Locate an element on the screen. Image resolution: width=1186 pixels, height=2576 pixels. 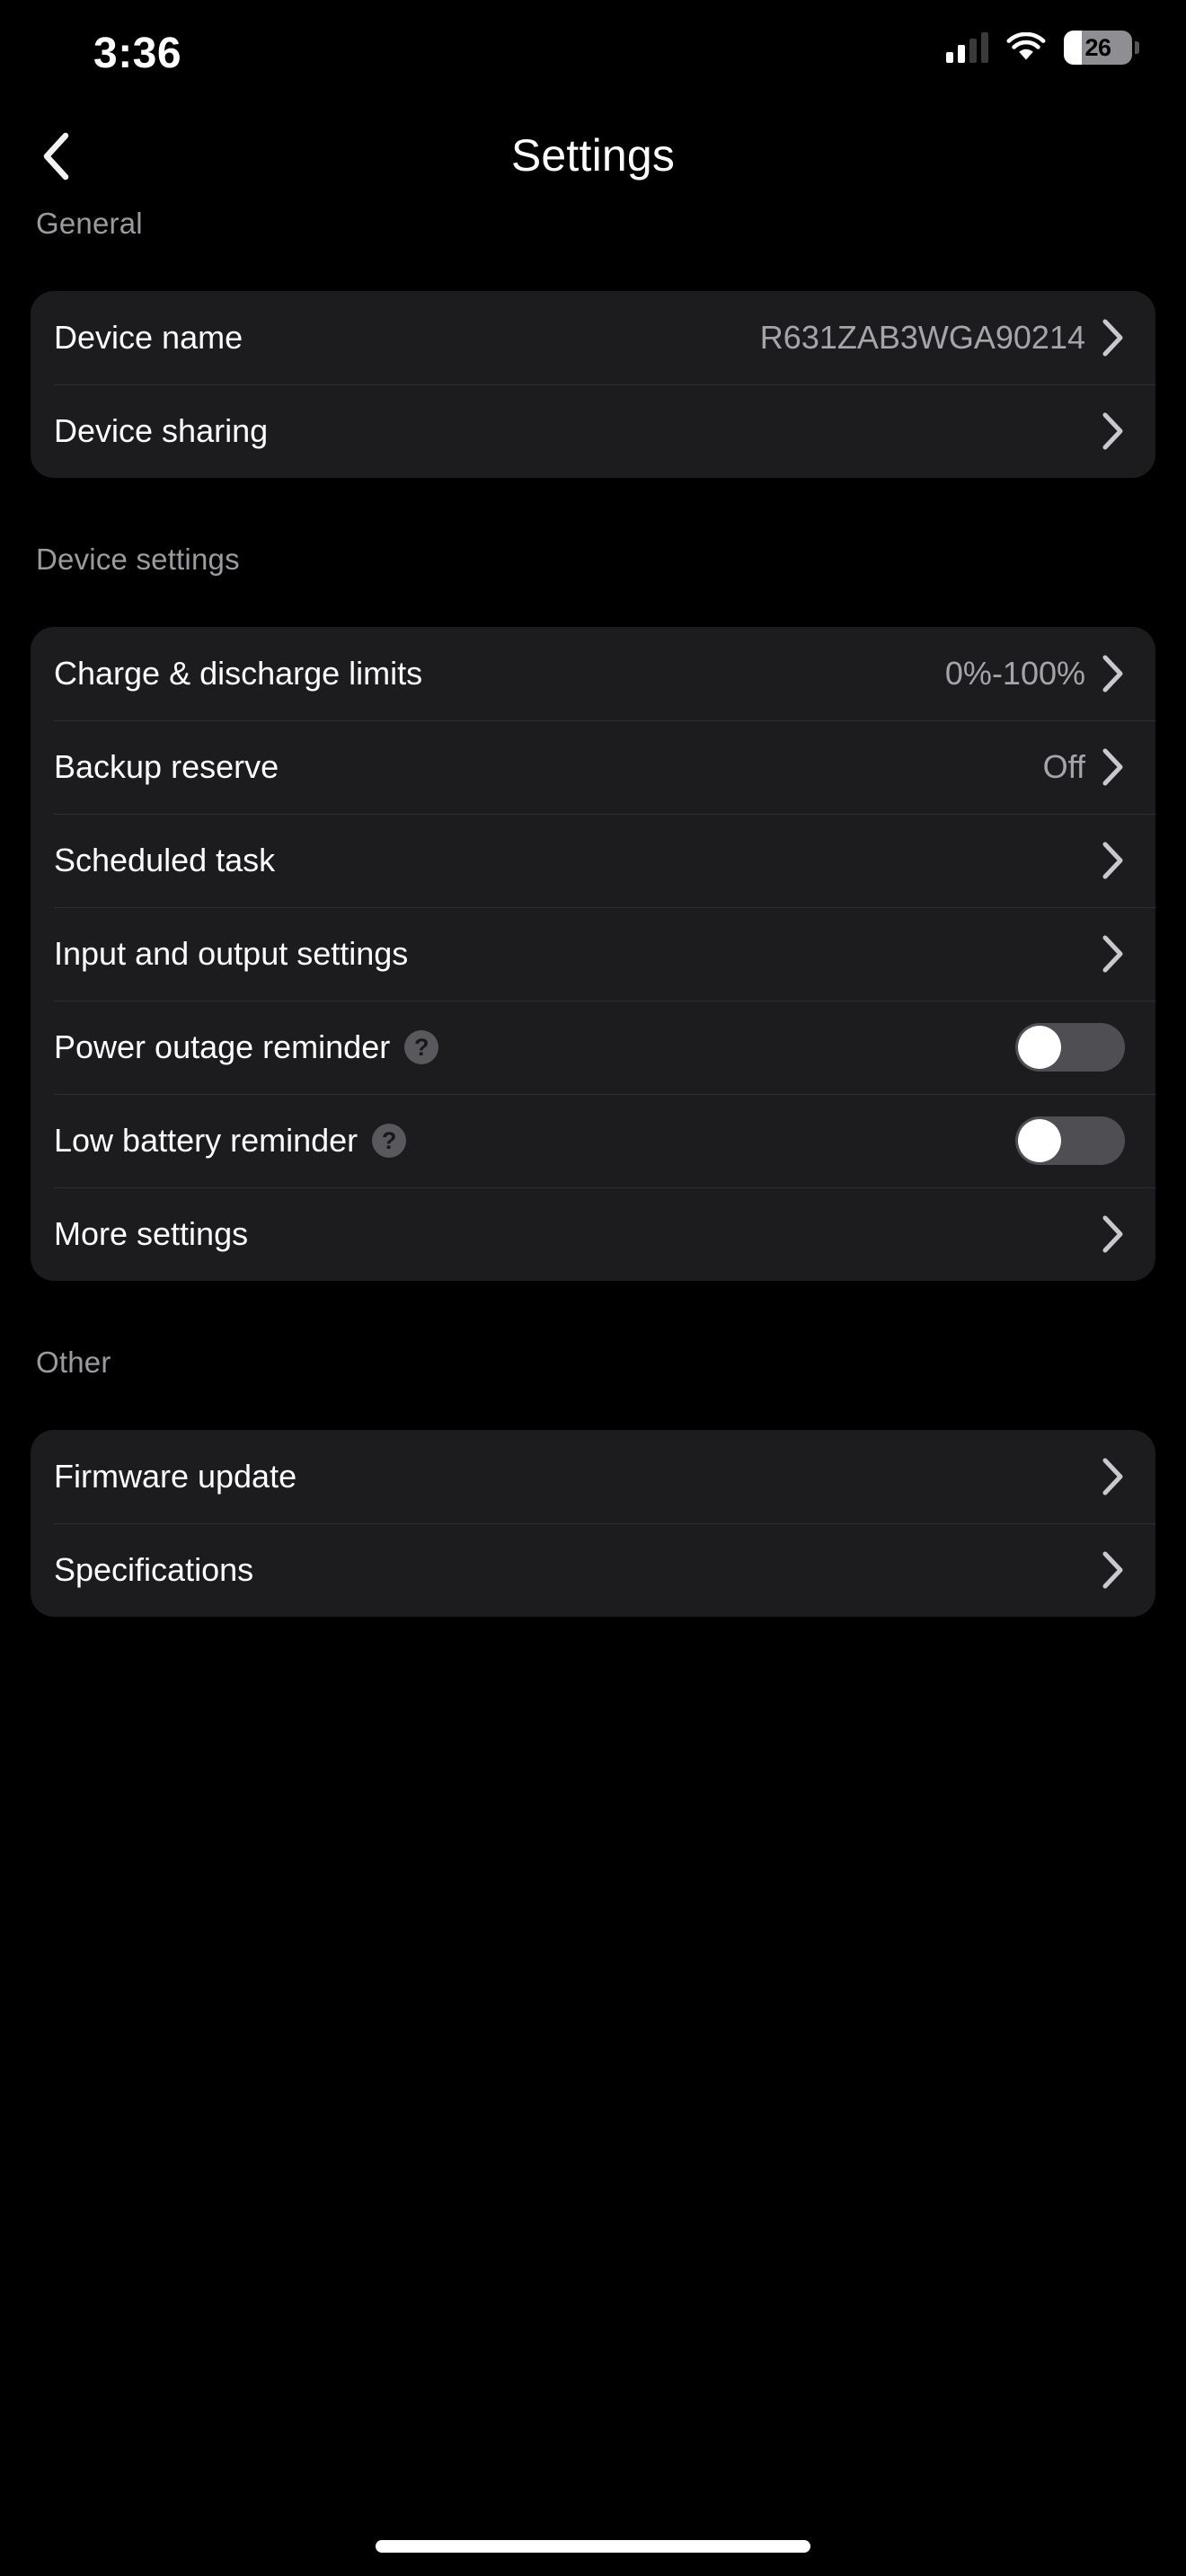
row-input-output-settings: Input and output settings is located at coordinates (593, 954).